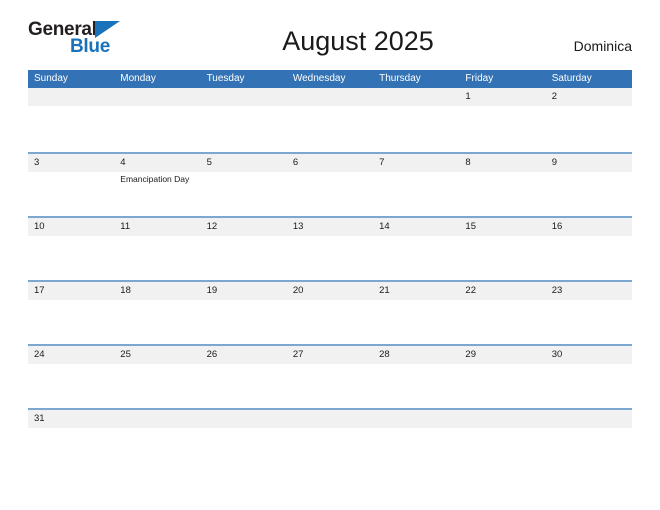  I want to click on calendar-week-row: 3 4 Emancipation Day 5 6 7 8 9, so click(330, 184).